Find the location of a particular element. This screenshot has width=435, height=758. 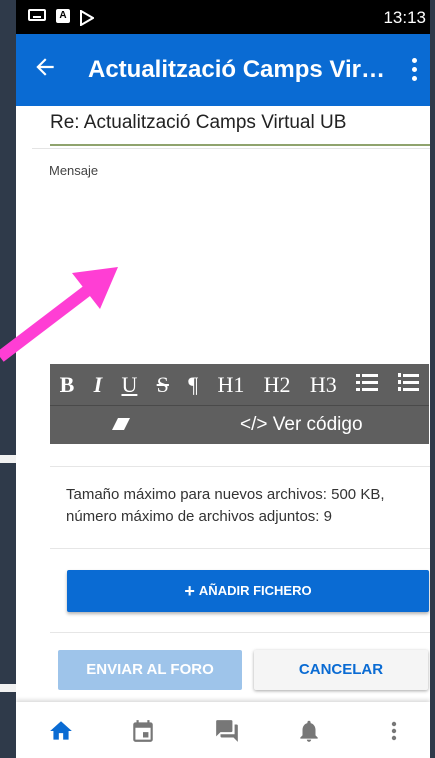

play-store-icon is located at coordinates (87, 18).